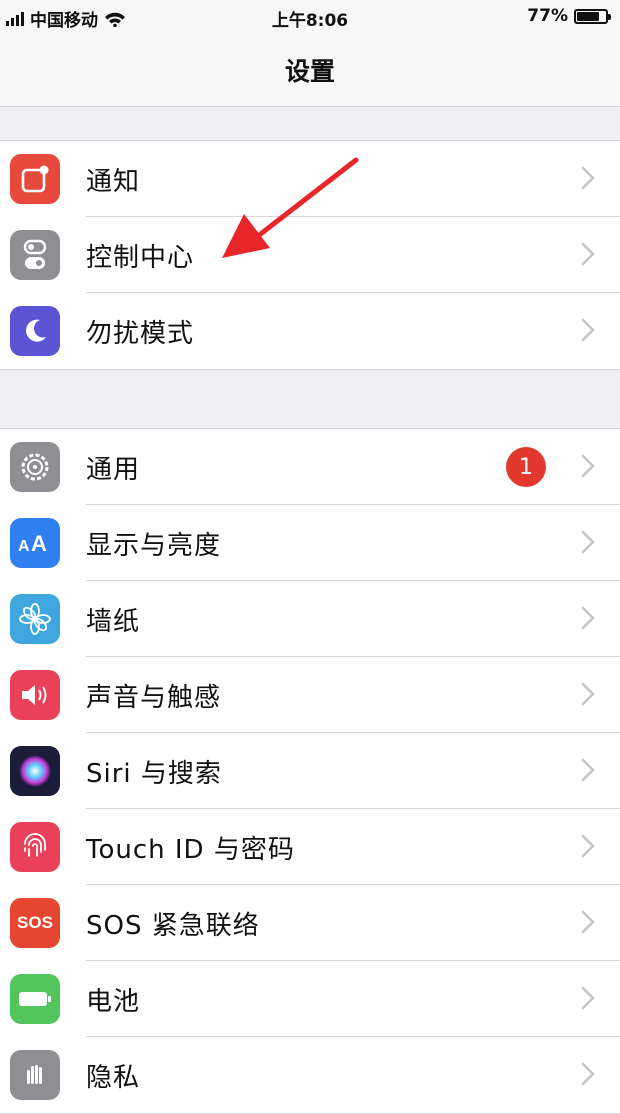 Image resolution: width=620 pixels, height=1114 pixels. What do you see at coordinates (140, 257) in the screenshot?
I see `settings-row-label: 控制中心` at bounding box center [140, 257].